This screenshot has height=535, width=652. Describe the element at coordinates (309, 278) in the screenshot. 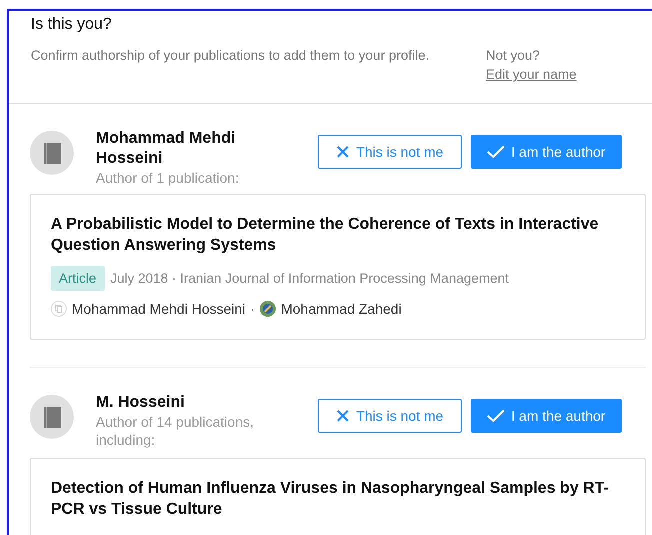

I see `publication-meta: July 2018 · Iranian Journal of Information Processing Management` at that location.